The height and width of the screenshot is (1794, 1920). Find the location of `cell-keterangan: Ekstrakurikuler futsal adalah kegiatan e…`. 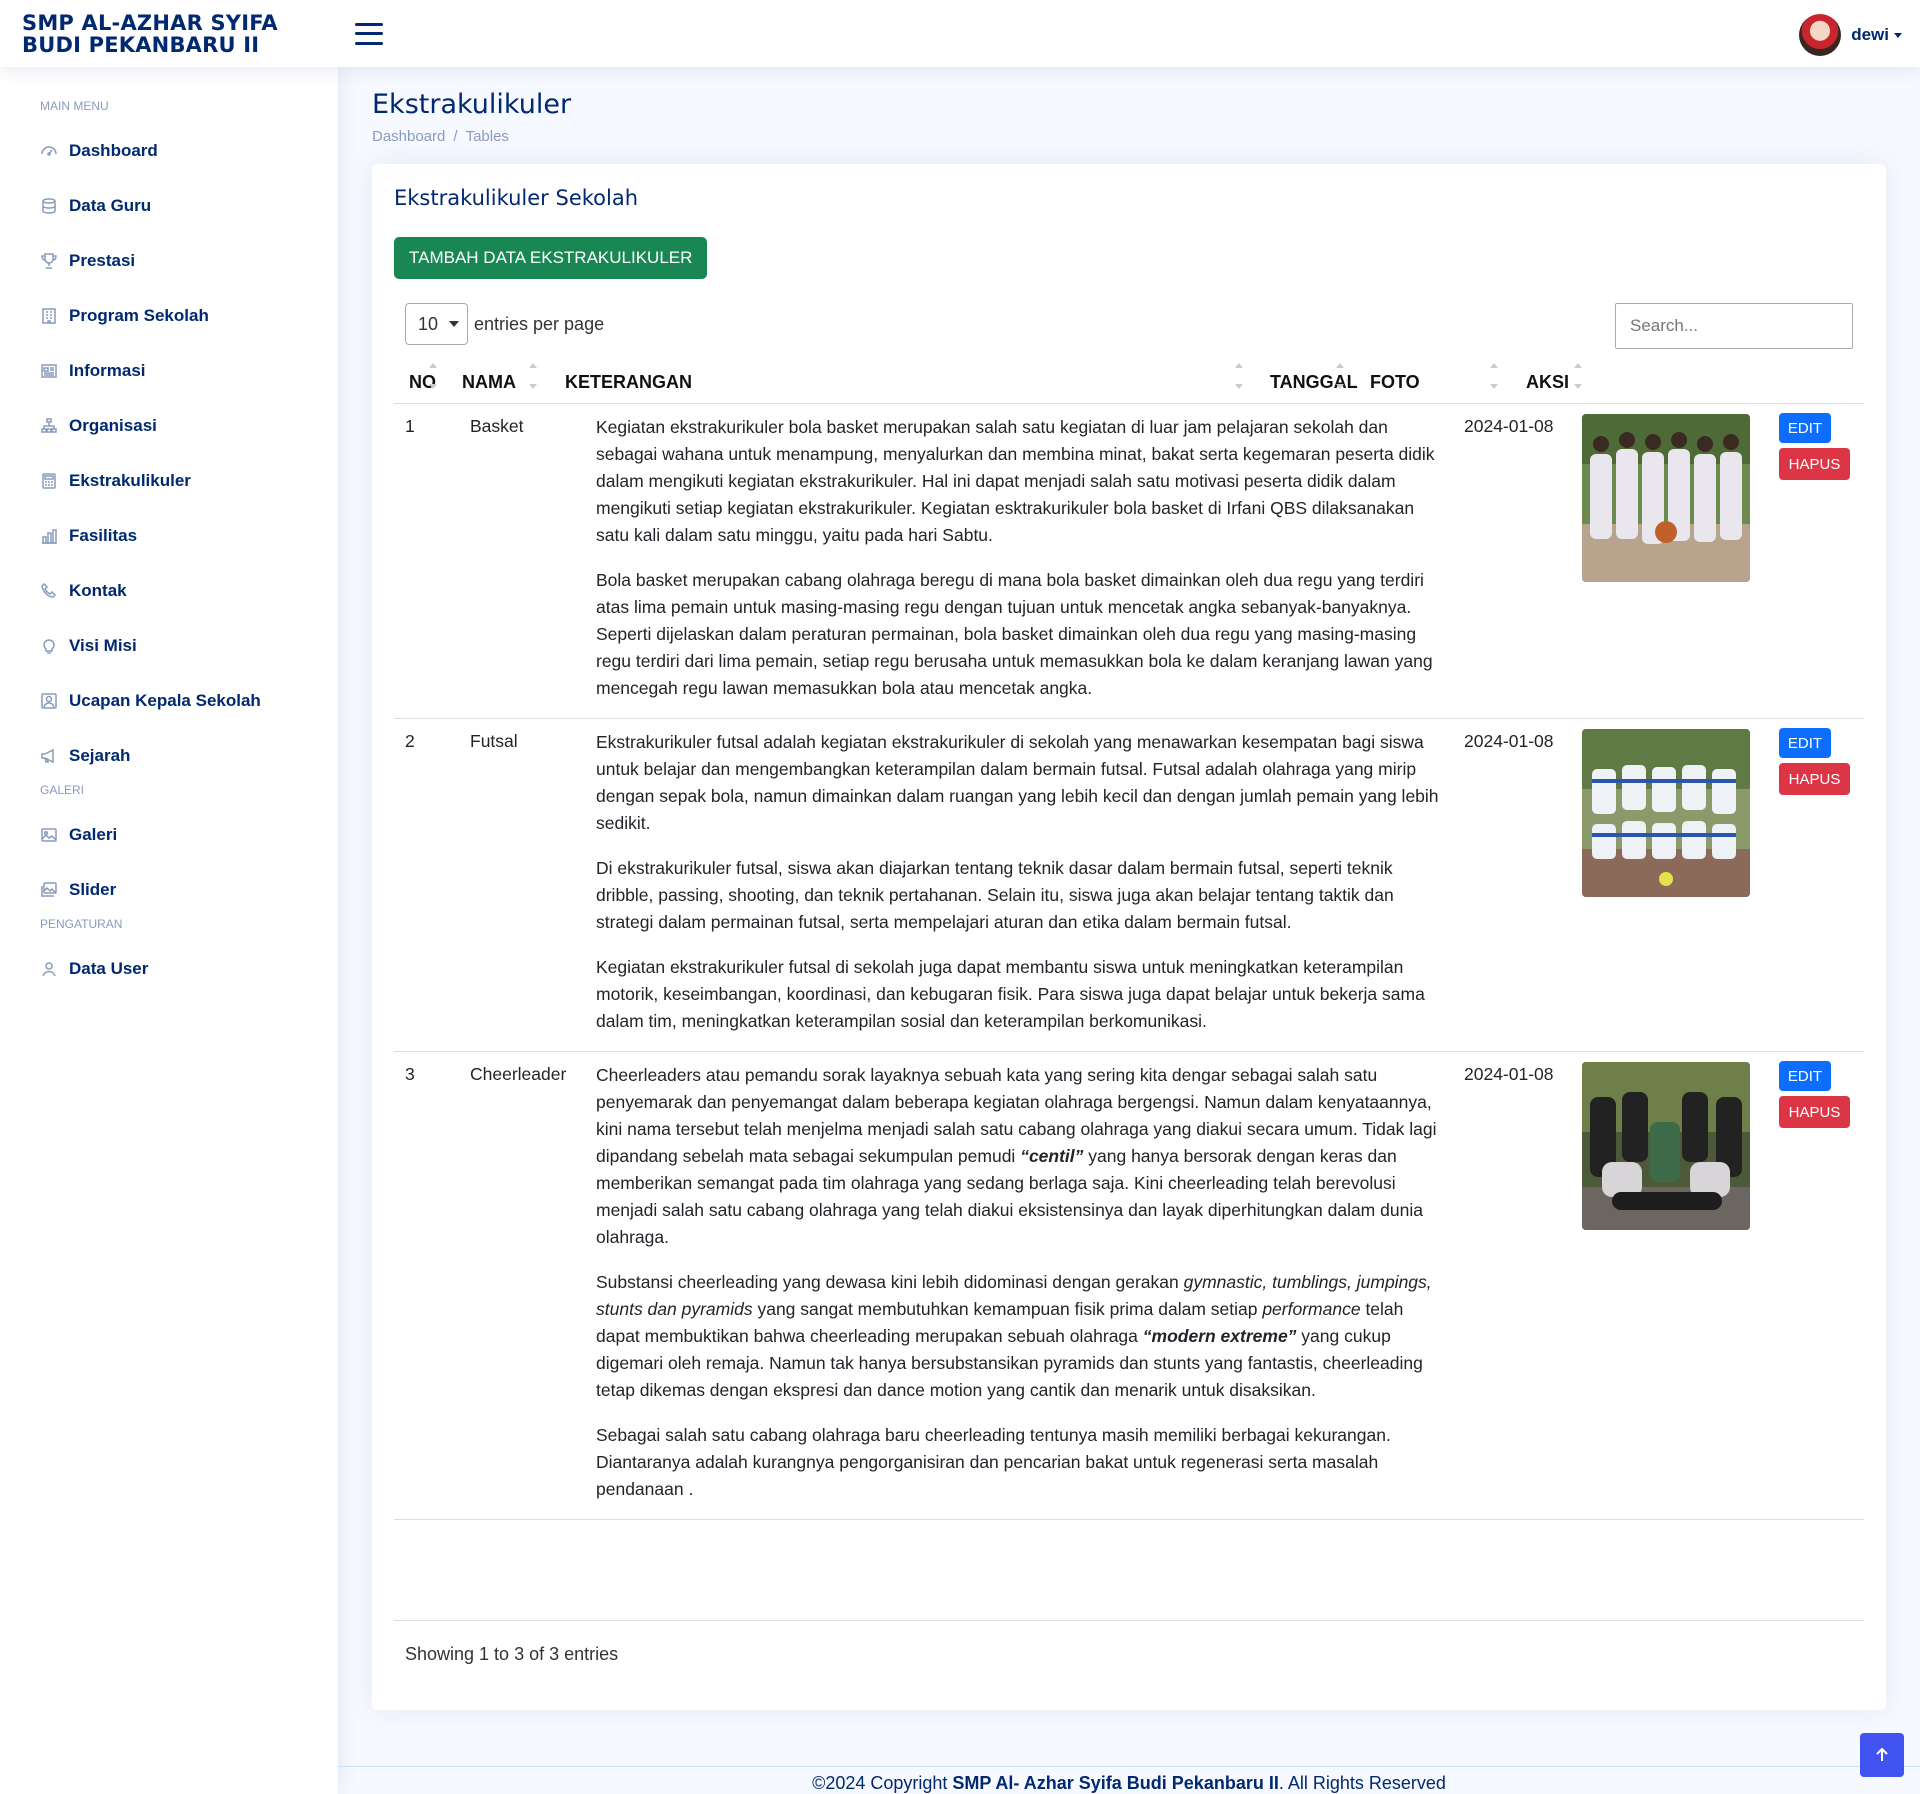

cell-keterangan: Ekstrakurikuler futsal adalah kegiatan e… is located at coordinates (1018, 885).